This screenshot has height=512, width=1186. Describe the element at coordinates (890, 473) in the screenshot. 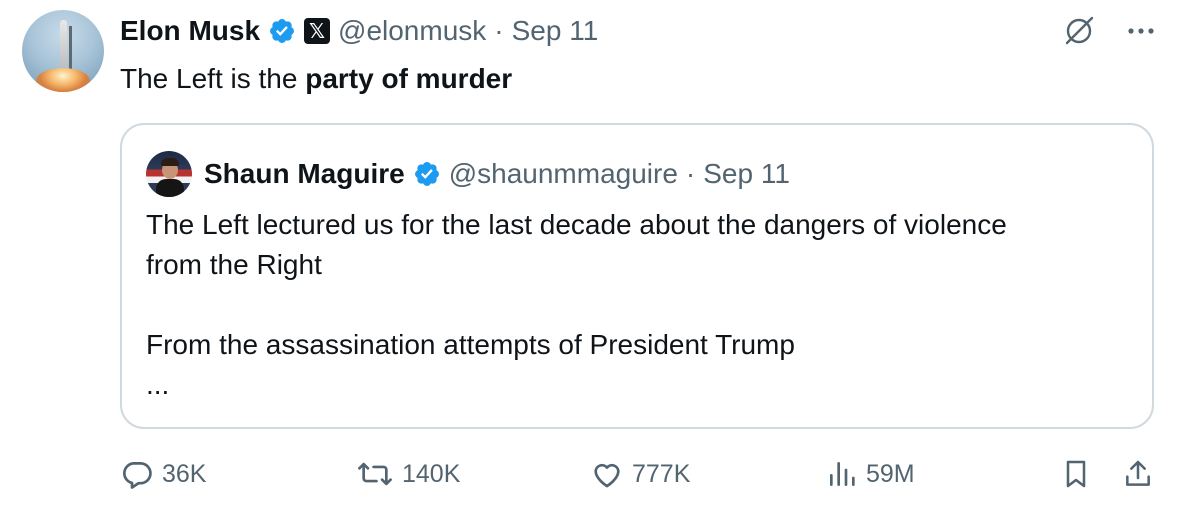

I see `views-count: 59M` at that location.